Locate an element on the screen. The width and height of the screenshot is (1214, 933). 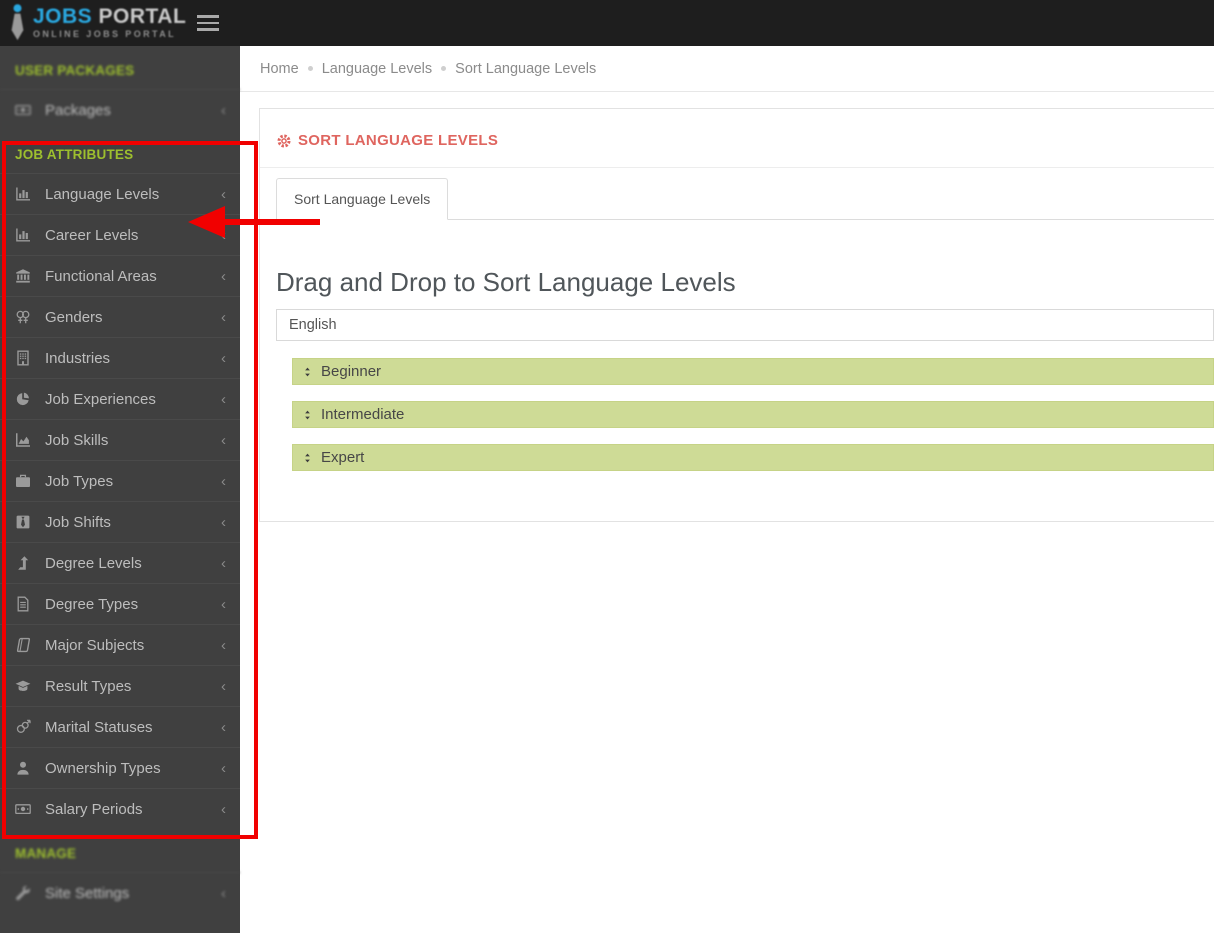
sidebar-item-salary-periods: Salary Periods ‹ is located at coordinates (120, 808).